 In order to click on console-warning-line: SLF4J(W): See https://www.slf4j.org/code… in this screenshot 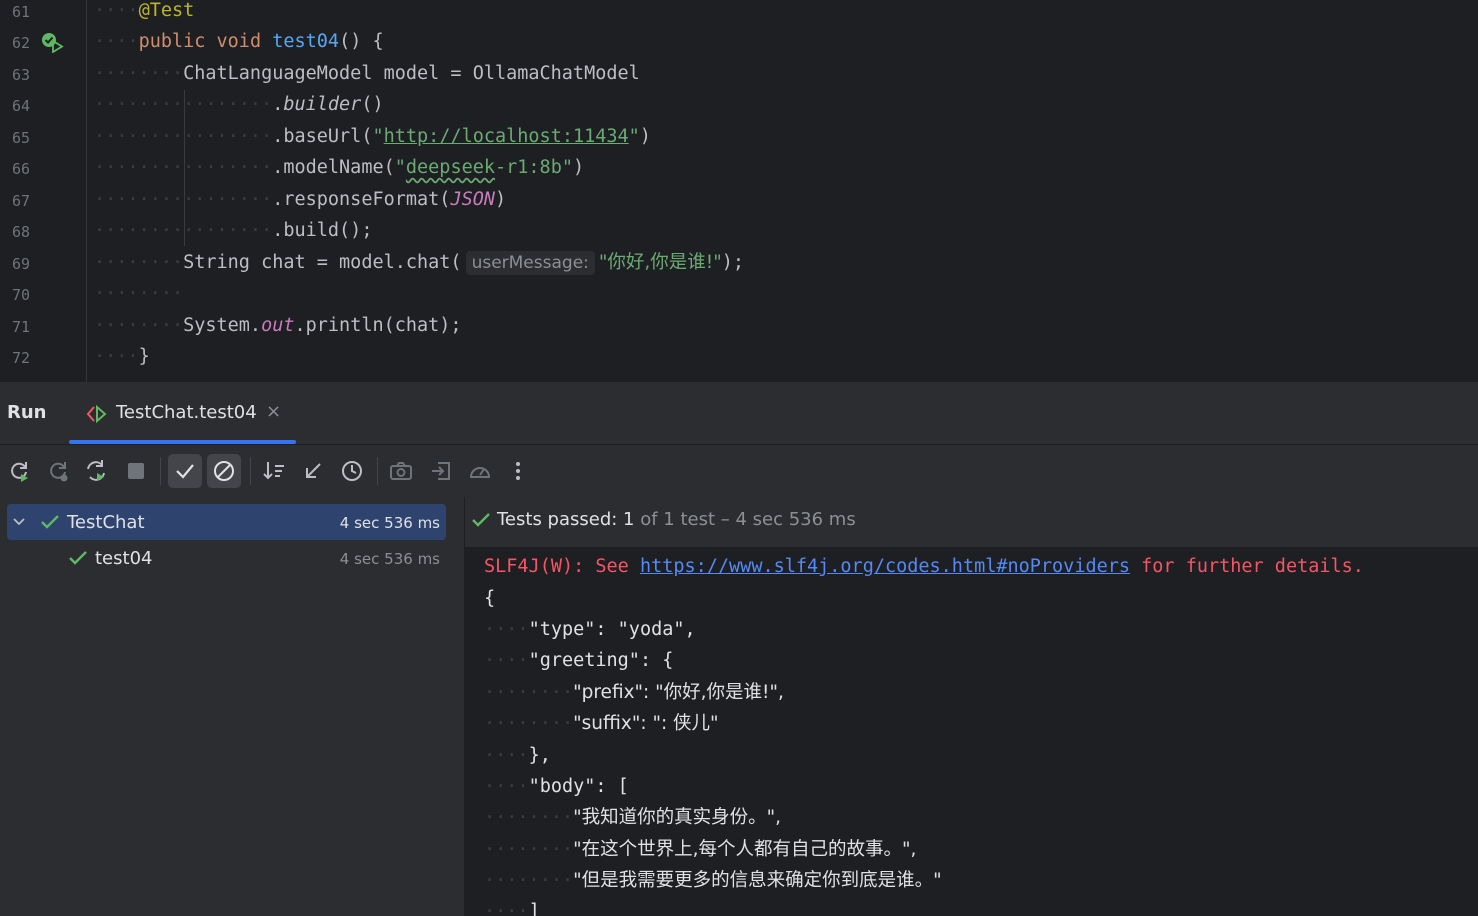, I will do `click(924, 566)`.